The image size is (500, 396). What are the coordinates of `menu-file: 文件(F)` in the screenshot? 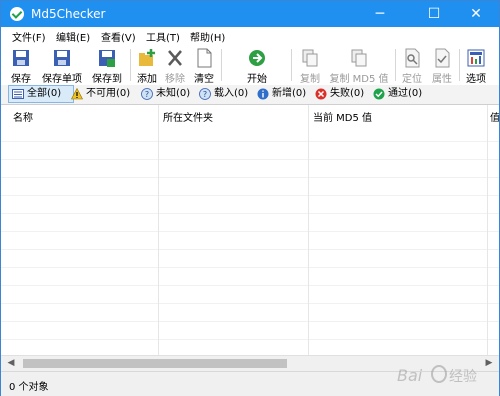 It's located at (29, 36).